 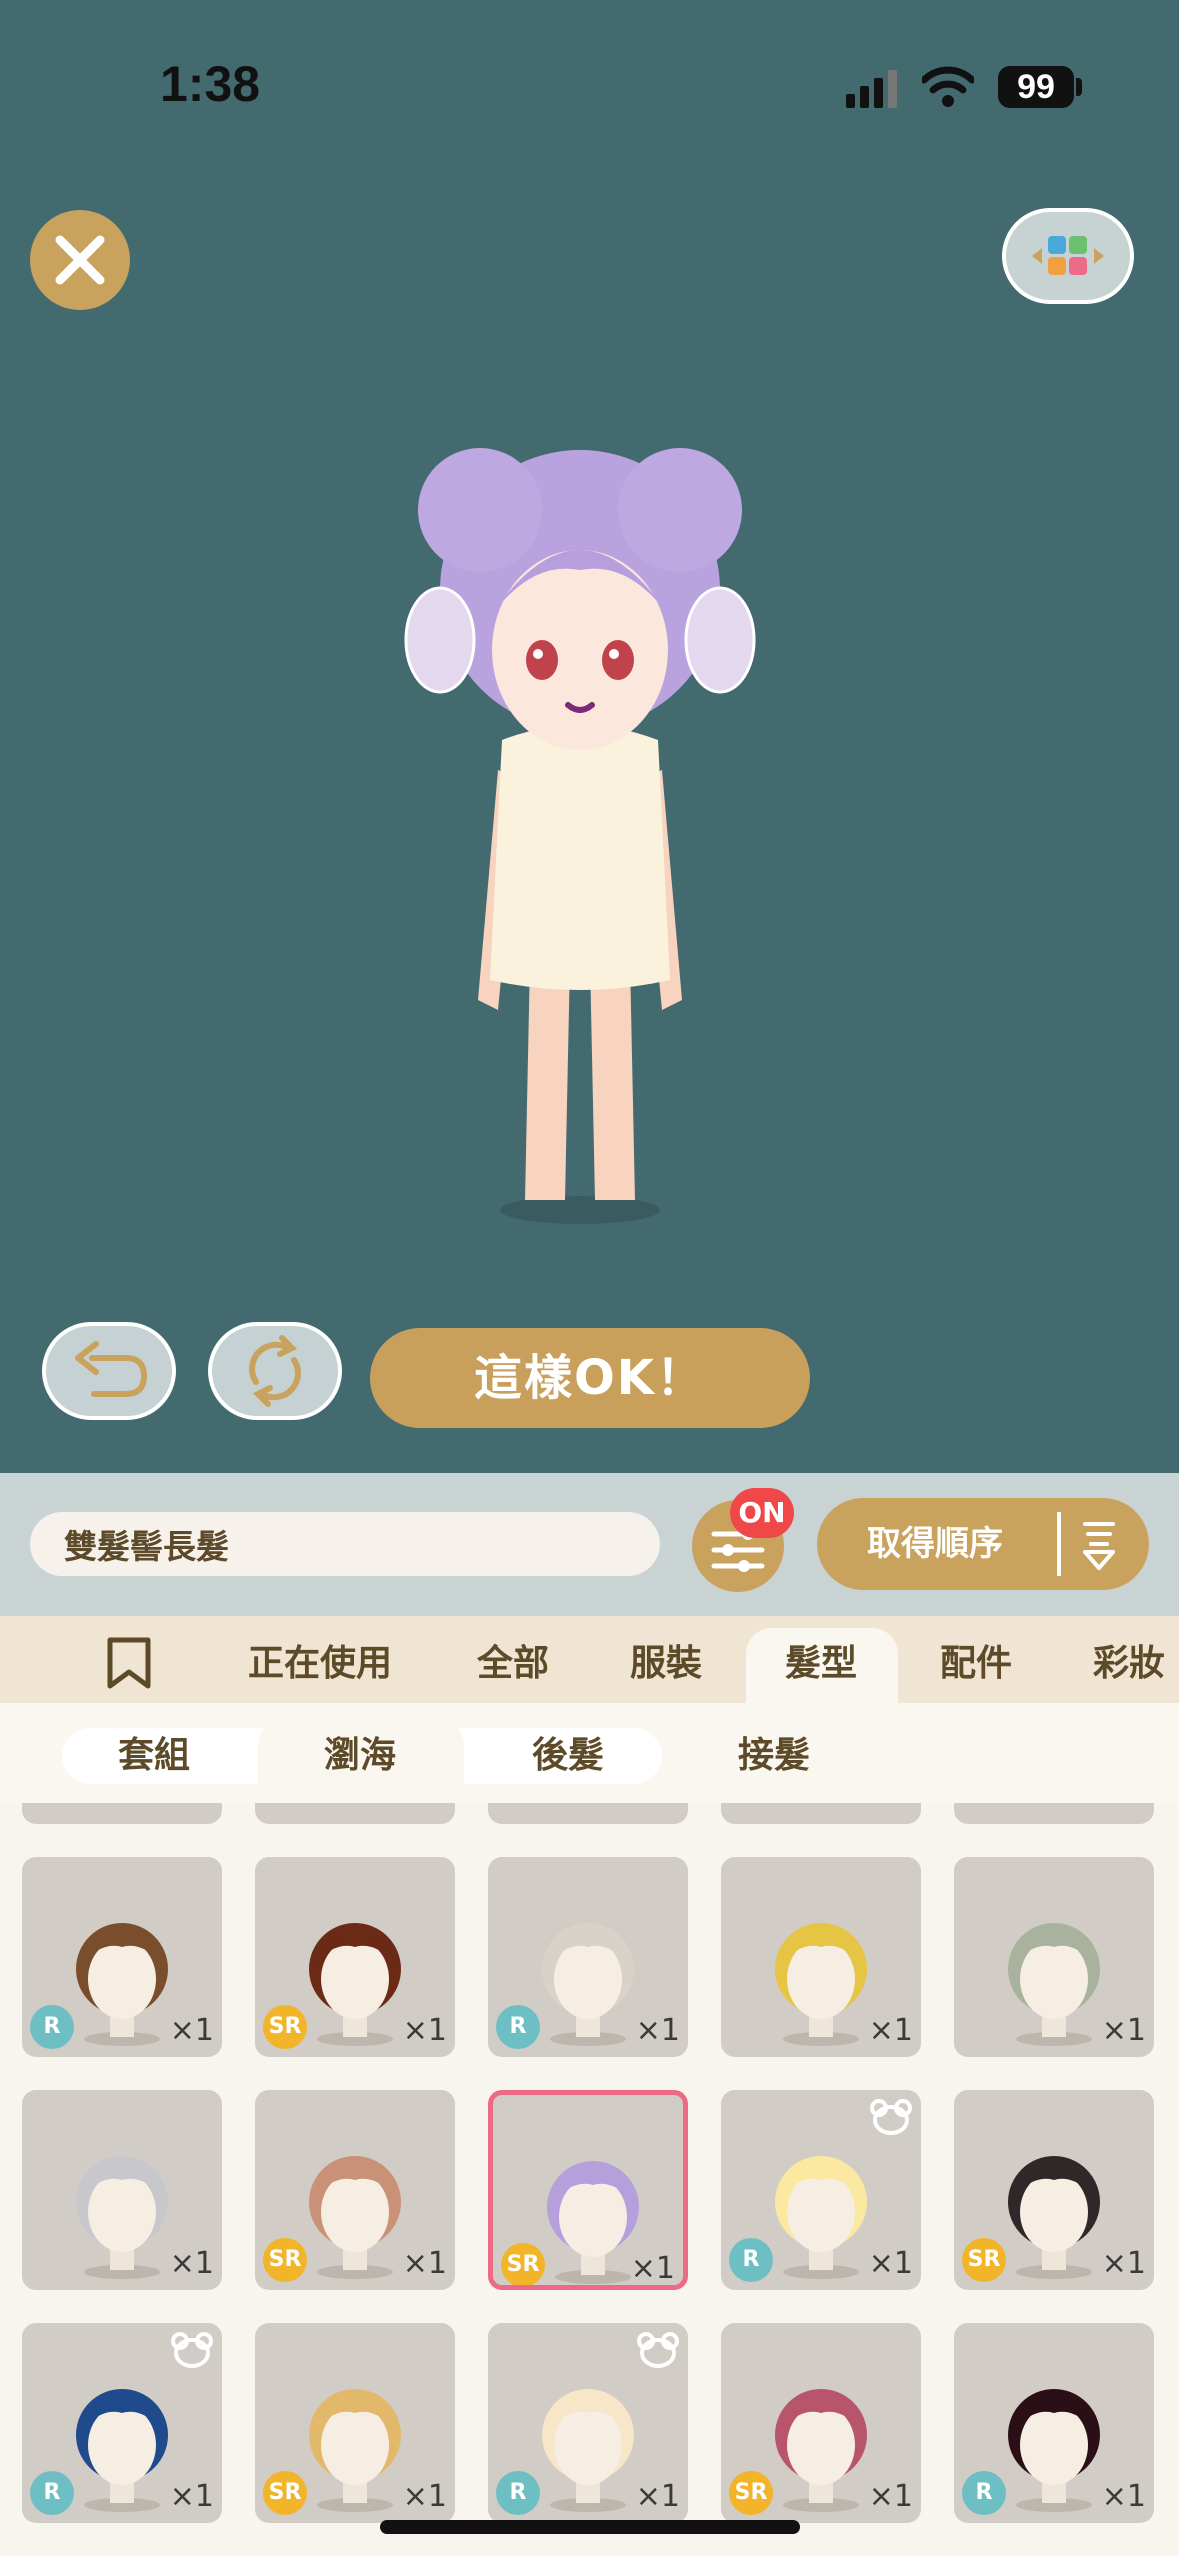 What do you see at coordinates (590, 1378) in the screenshot?
I see `confirm-ok-button: 這樣OK！` at bounding box center [590, 1378].